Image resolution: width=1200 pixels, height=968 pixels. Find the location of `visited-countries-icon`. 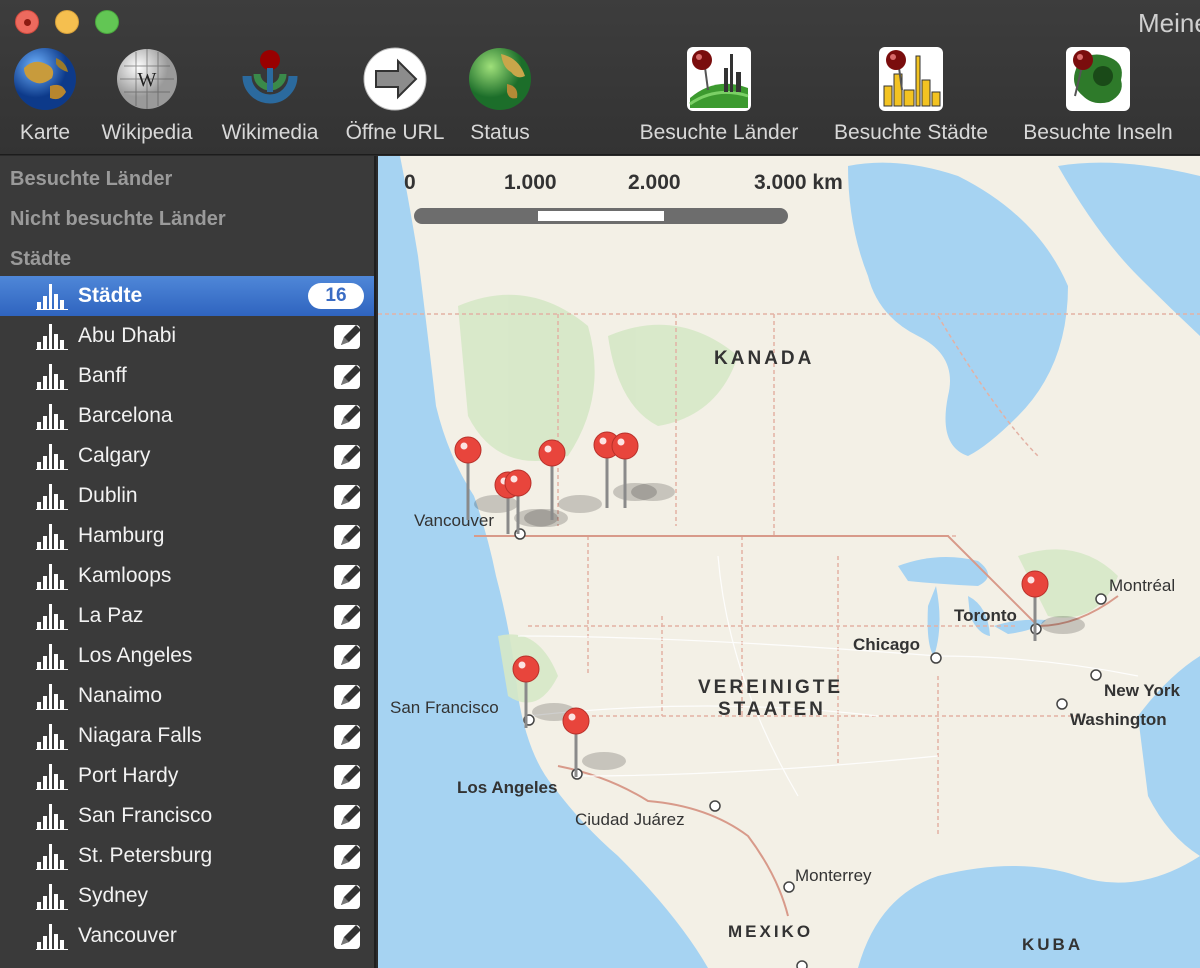

visited-countries-icon is located at coordinates (719, 79).